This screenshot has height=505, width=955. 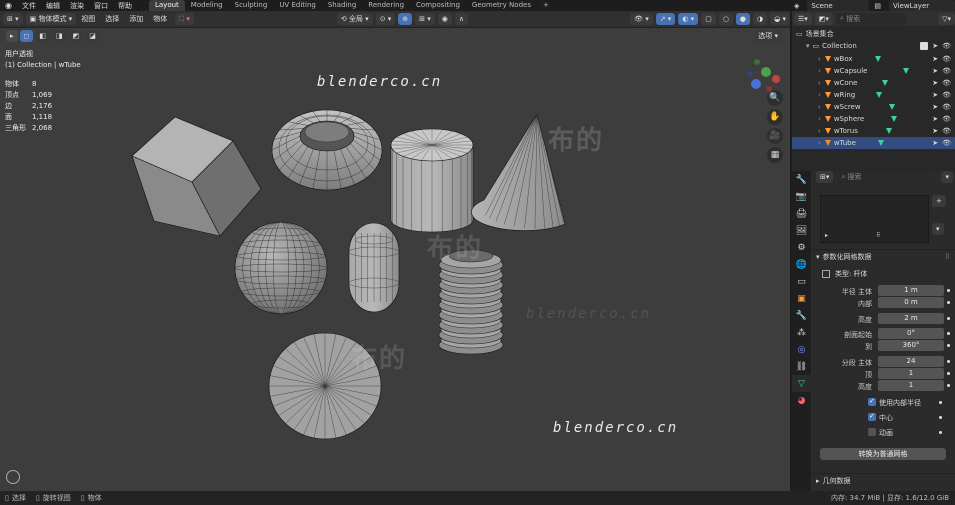 What do you see at coordinates (938, 229) in the screenshot?
I see `list-menu-button: ▾` at bounding box center [938, 229].